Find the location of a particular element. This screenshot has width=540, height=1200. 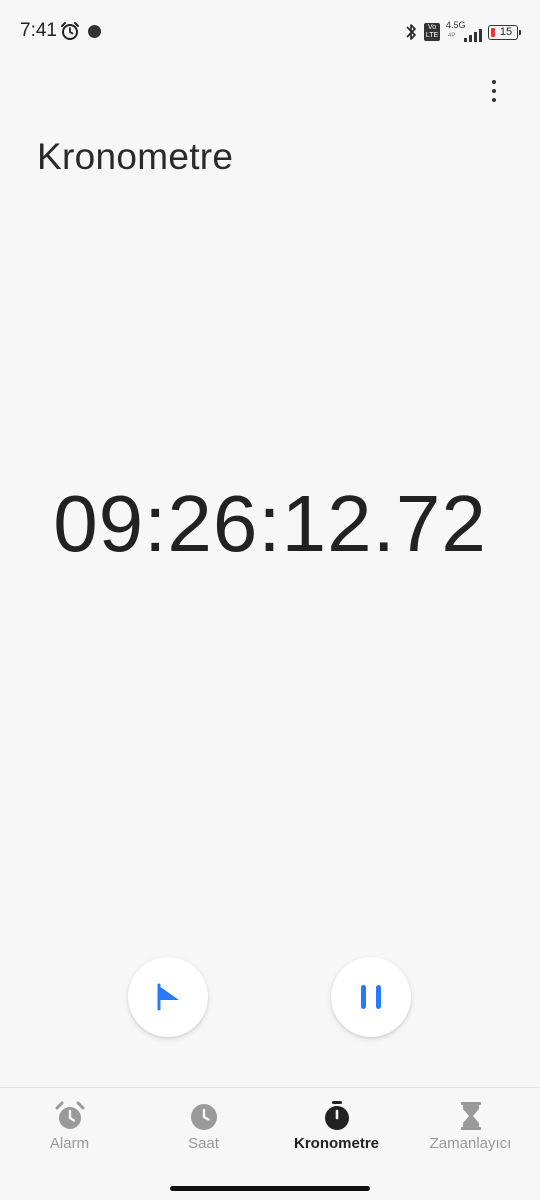

nav-label-zamanlayici: Zamanlayıcı is located at coordinates (470, 1143).